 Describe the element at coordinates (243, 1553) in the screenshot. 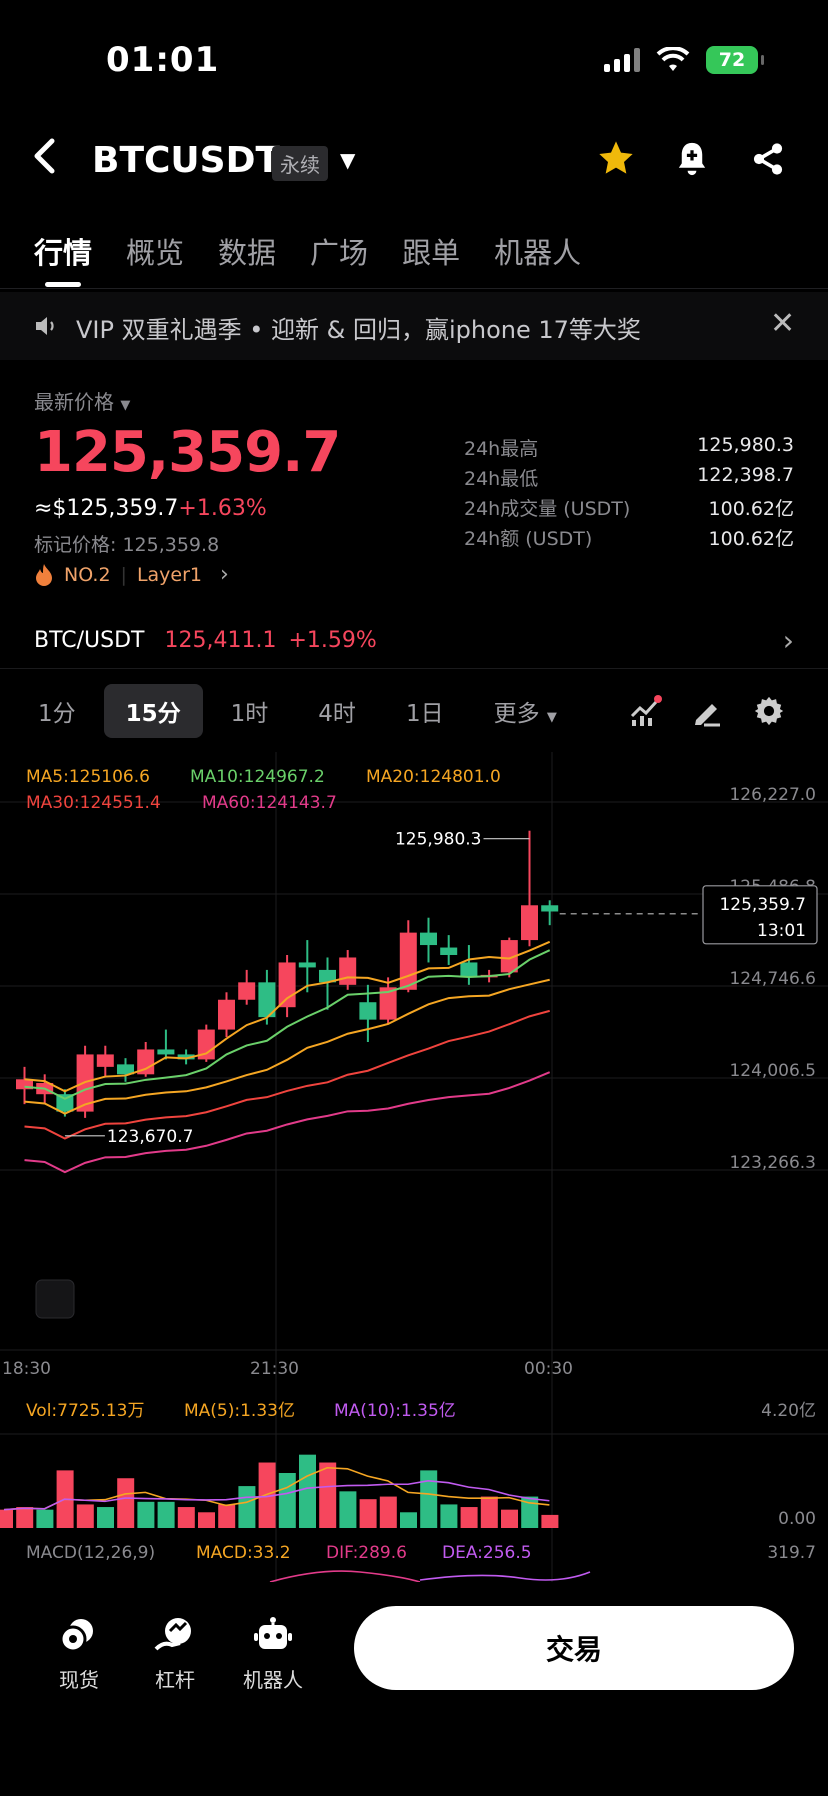

I see `macd-value: MACD:33.2` at that location.